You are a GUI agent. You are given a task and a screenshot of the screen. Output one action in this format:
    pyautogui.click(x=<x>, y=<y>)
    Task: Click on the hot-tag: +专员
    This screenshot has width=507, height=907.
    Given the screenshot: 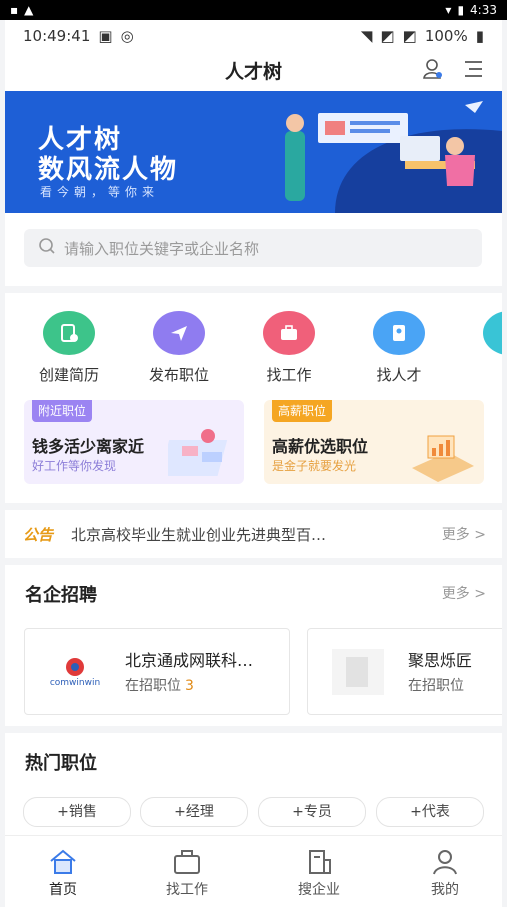 What is the action you would take?
    pyautogui.click(x=312, y=812)
    